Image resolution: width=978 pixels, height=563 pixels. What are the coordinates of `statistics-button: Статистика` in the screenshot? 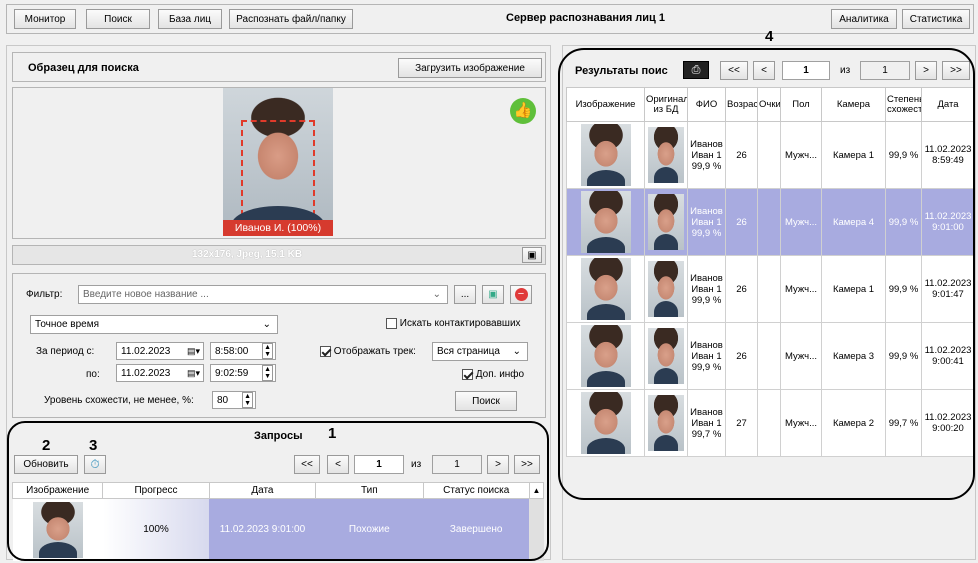 It's located at (936, 19).